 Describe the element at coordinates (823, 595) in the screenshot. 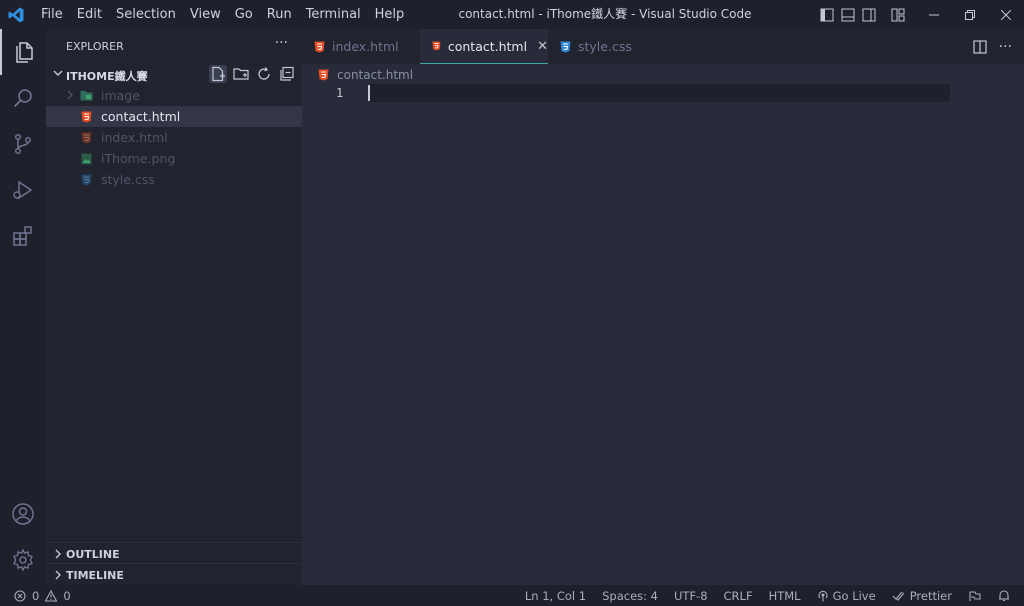

I see `broadcast-icon` at that location.